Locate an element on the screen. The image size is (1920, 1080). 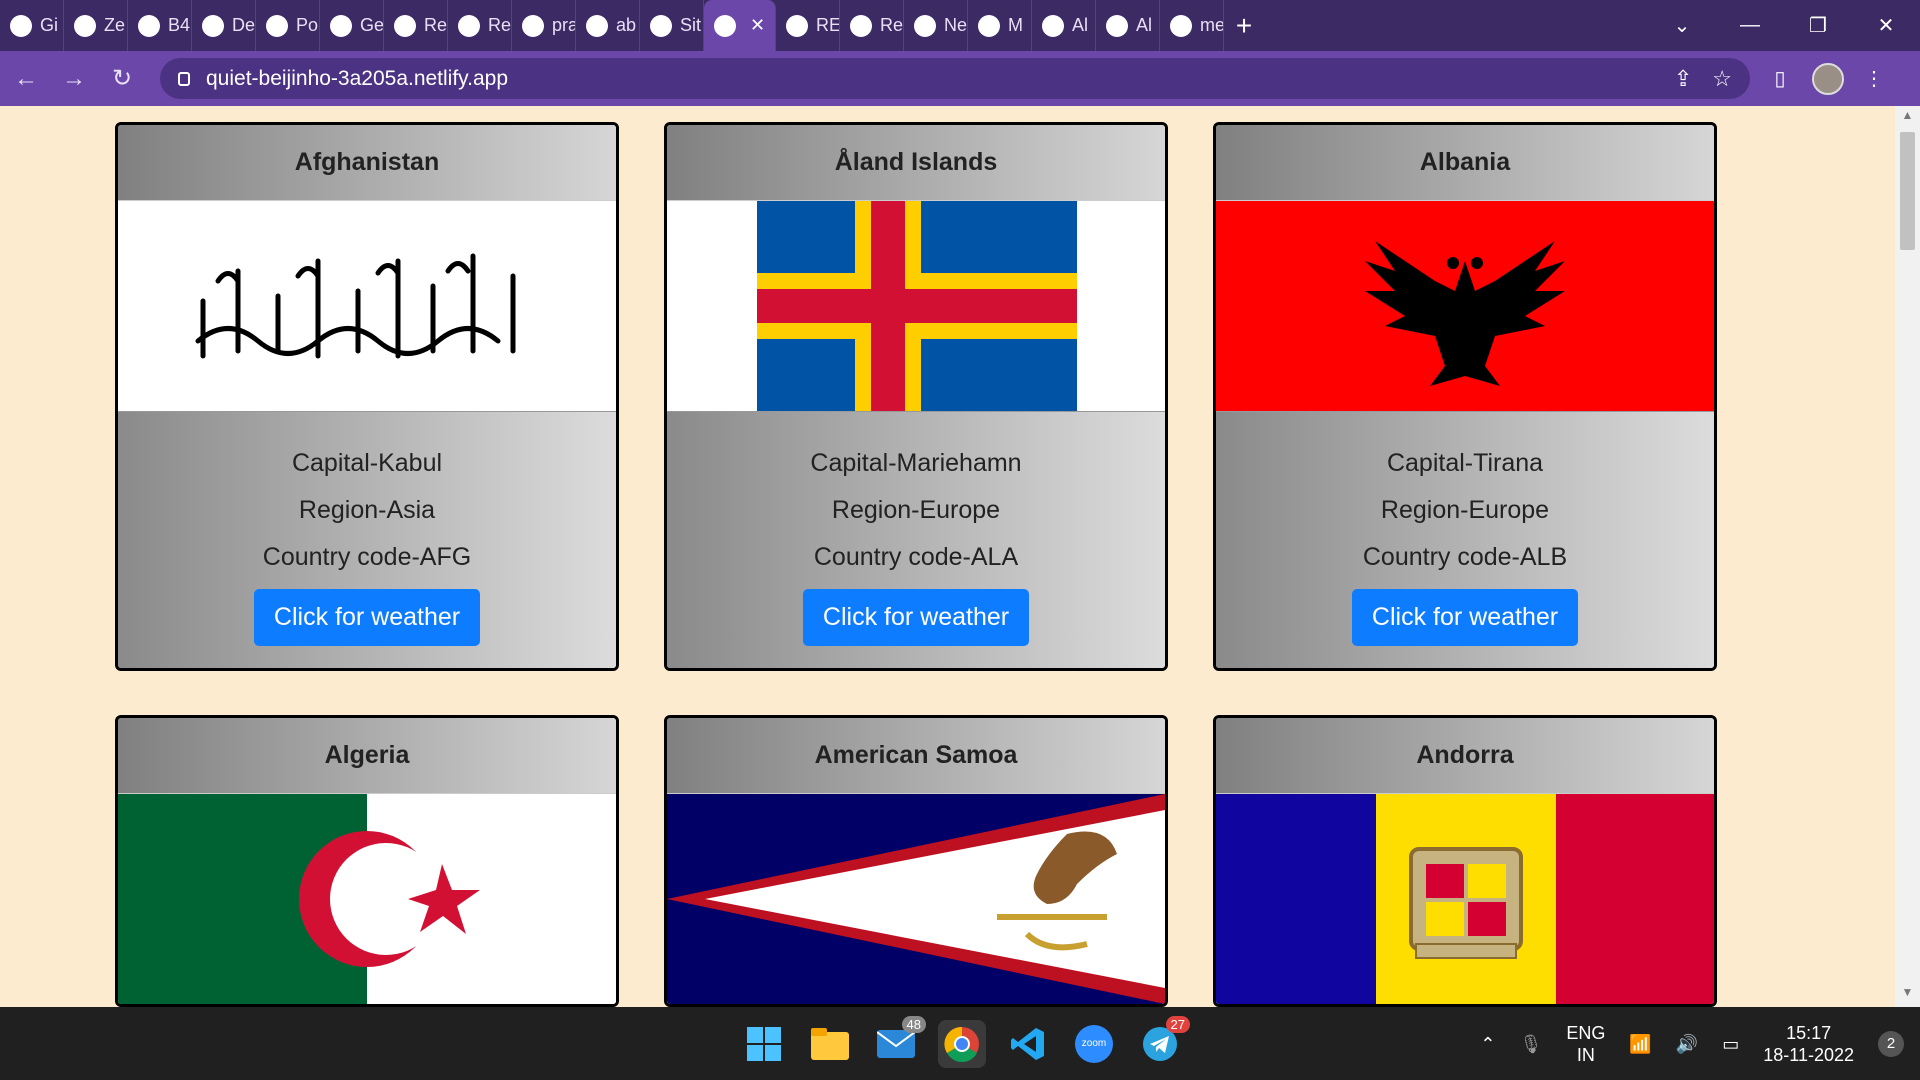
browser-tab: B4 is located at coordinates (160, 25).